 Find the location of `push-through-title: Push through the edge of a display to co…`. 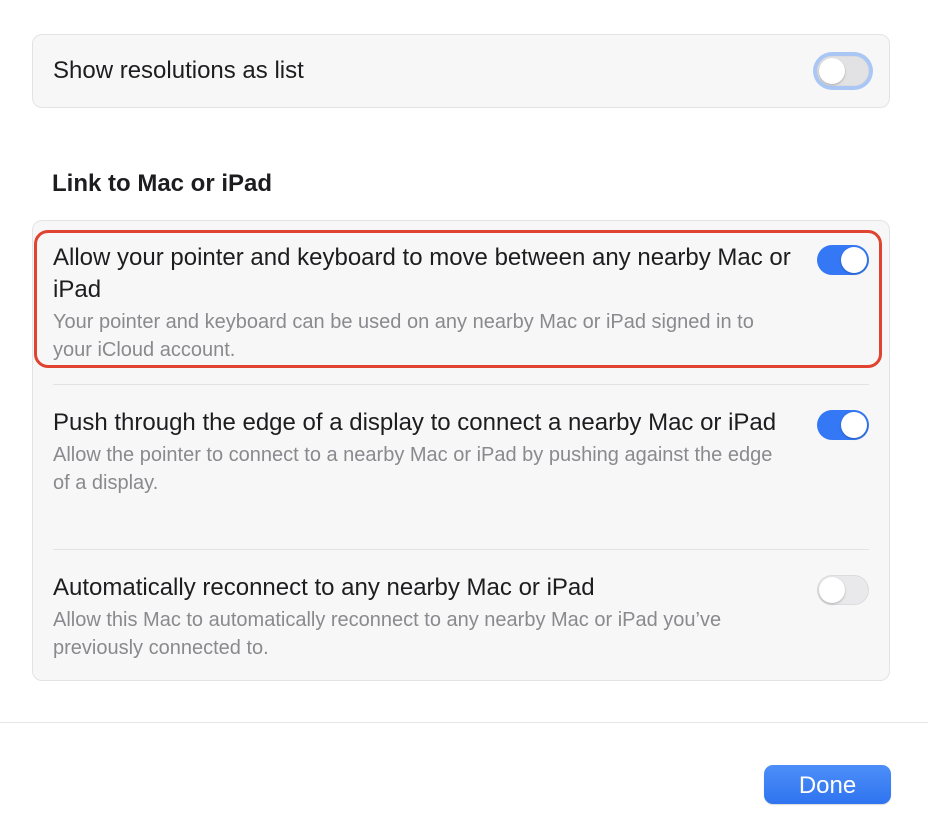

push-through-title: Push through the edge of a display to co… is located at coordinates (415, 422).